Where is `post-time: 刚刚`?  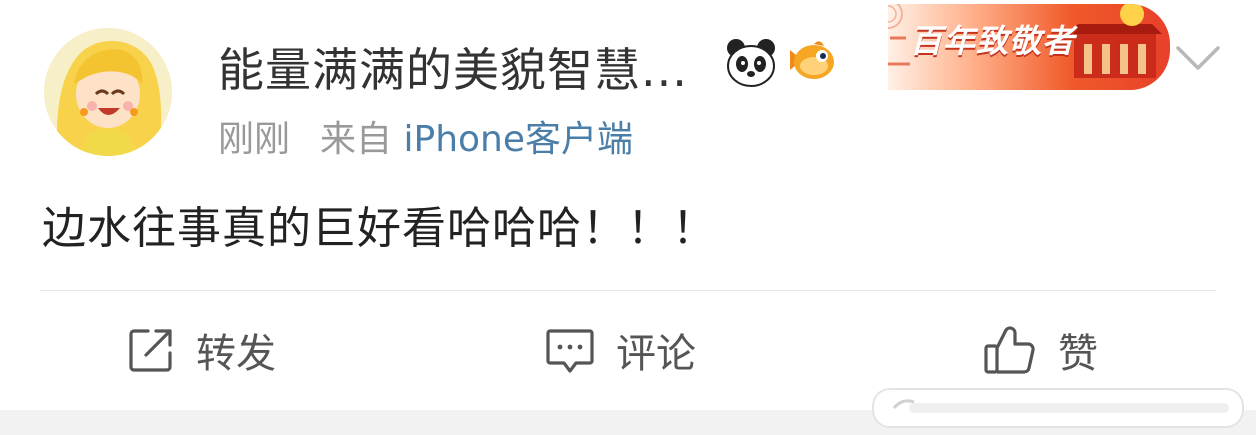 post-time: 刚刚 is located at coordinates (254, 139).